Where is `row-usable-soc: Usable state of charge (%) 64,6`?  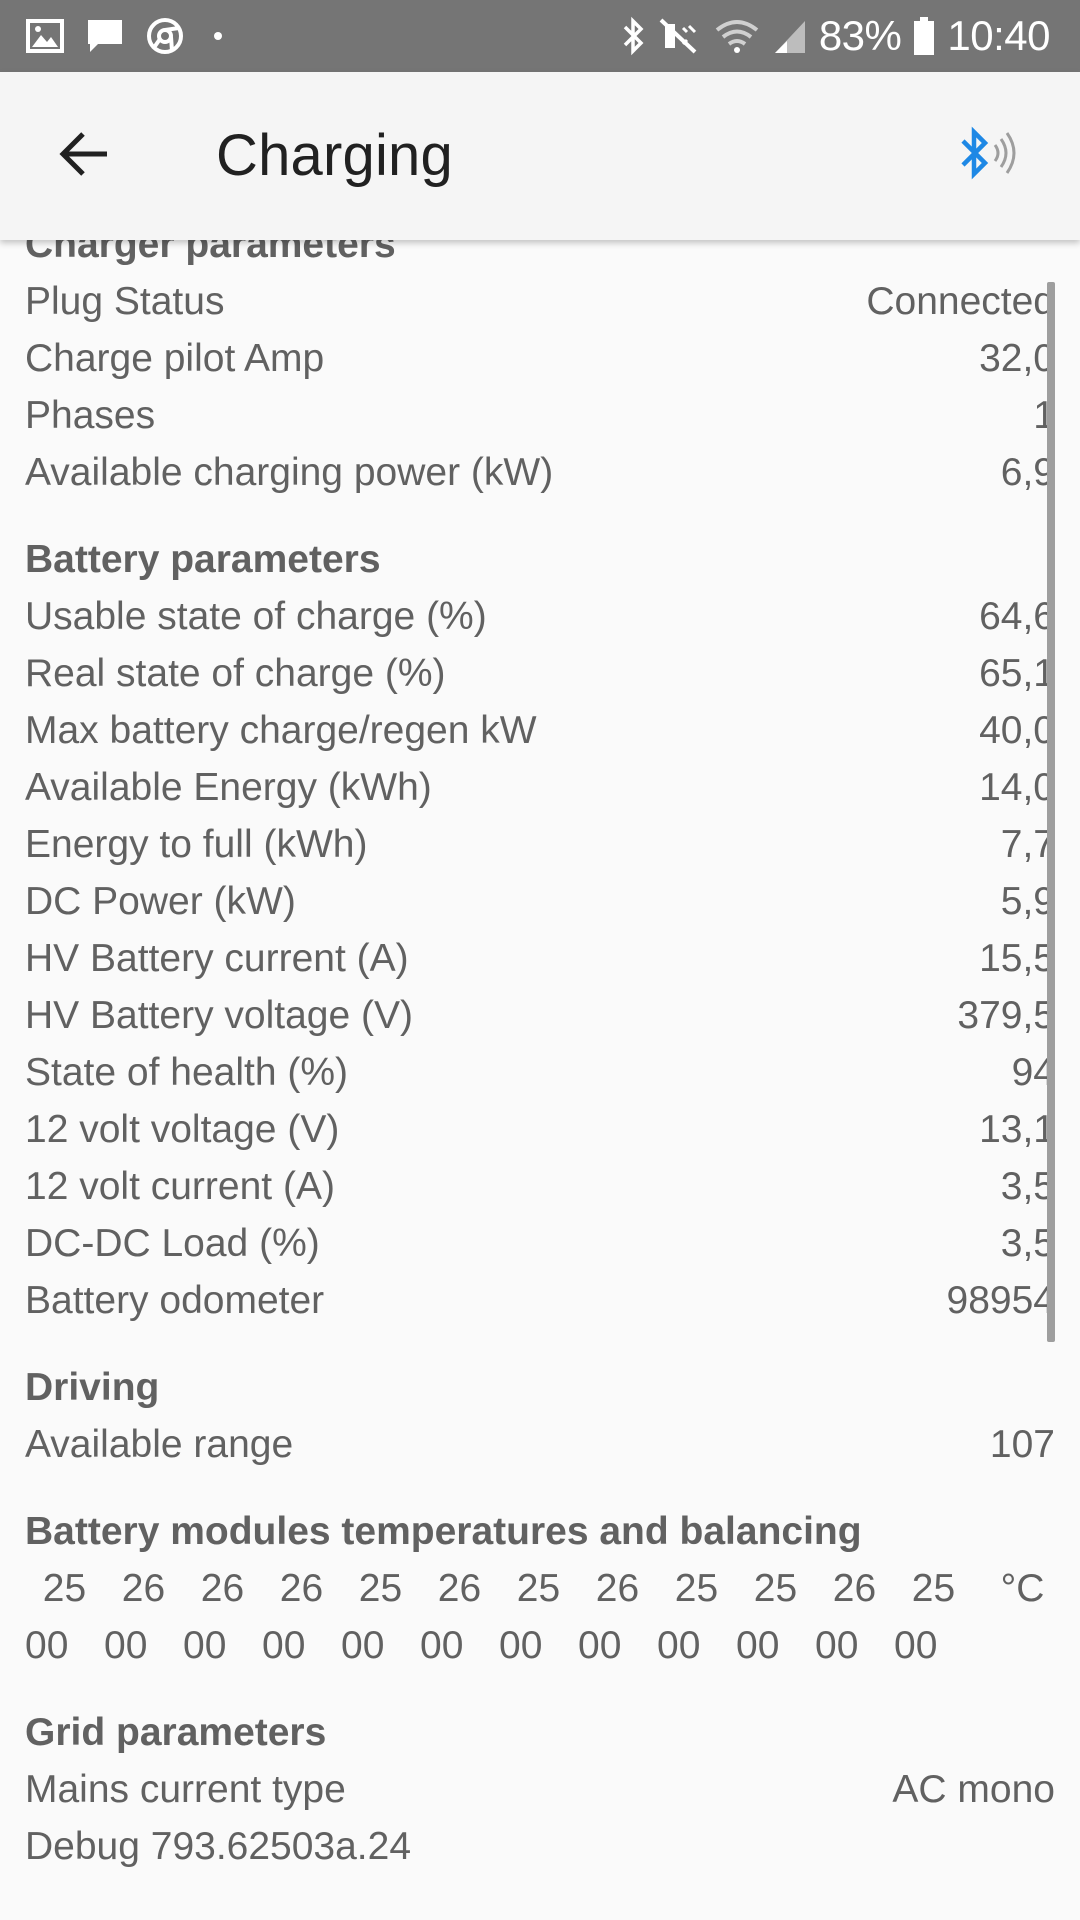 row-usable-soc: Usable state of charge (%) 64,6 is located at coordinates (540, 616).